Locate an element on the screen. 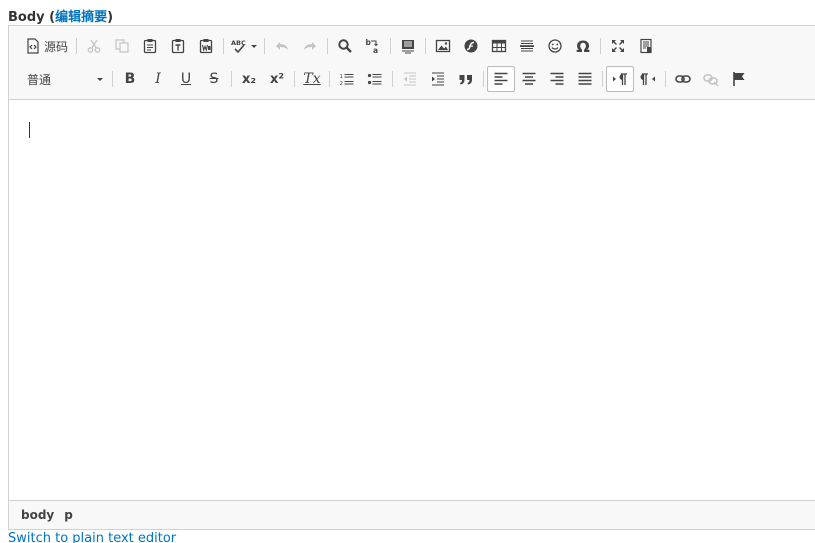 Image resolution: width=815 pixels, height=543 pixels. bulleted-list-icon is located at coordinates (375, 79).